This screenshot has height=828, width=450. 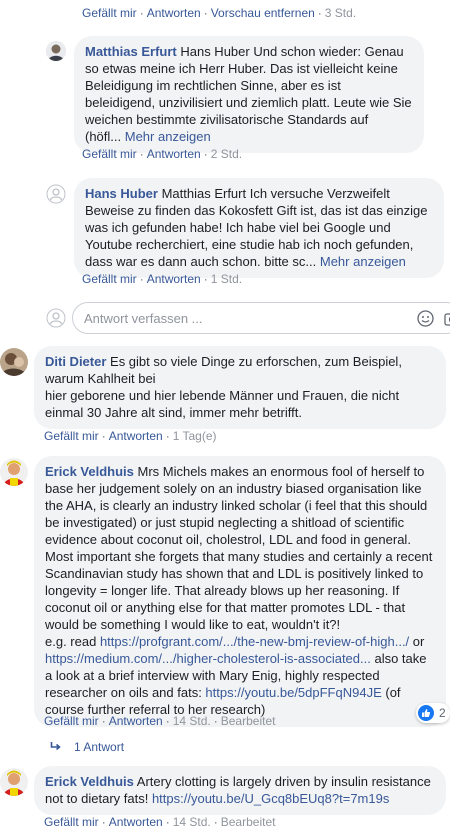 I want to click on replies-count: 1 Antwort, so click(x=99, y=747).